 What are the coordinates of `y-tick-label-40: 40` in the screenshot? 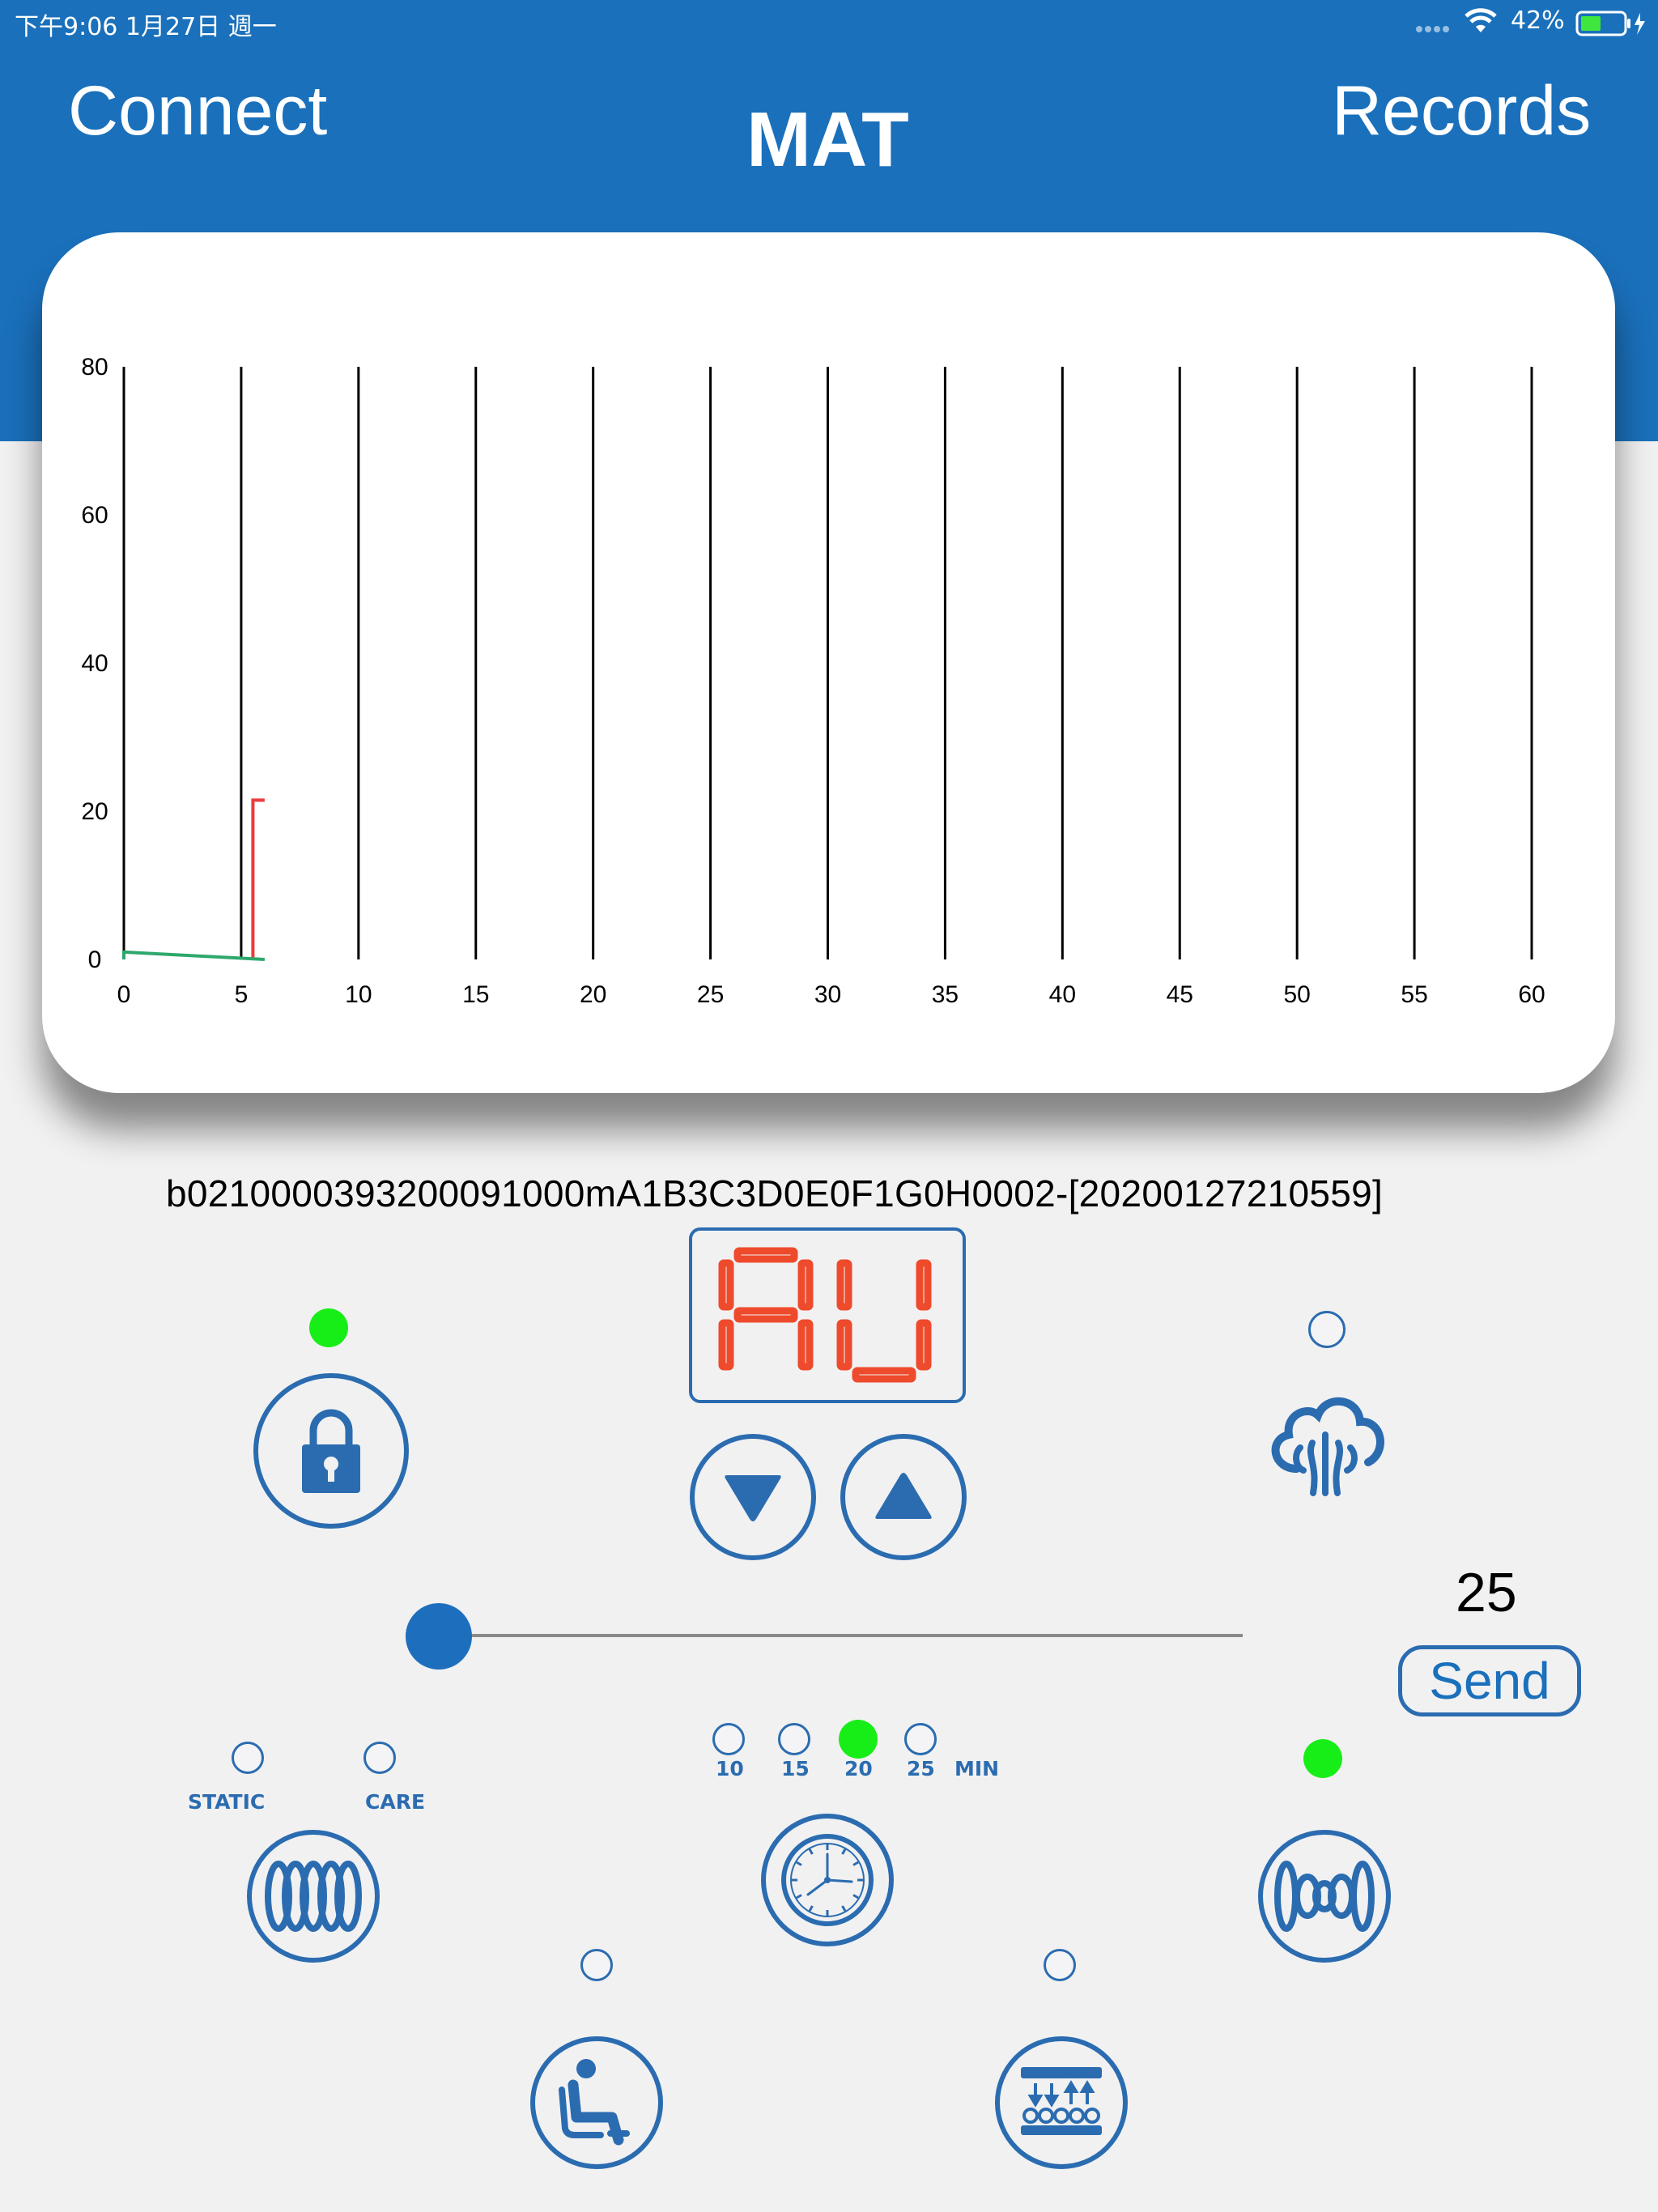 It's located at (94, 664).